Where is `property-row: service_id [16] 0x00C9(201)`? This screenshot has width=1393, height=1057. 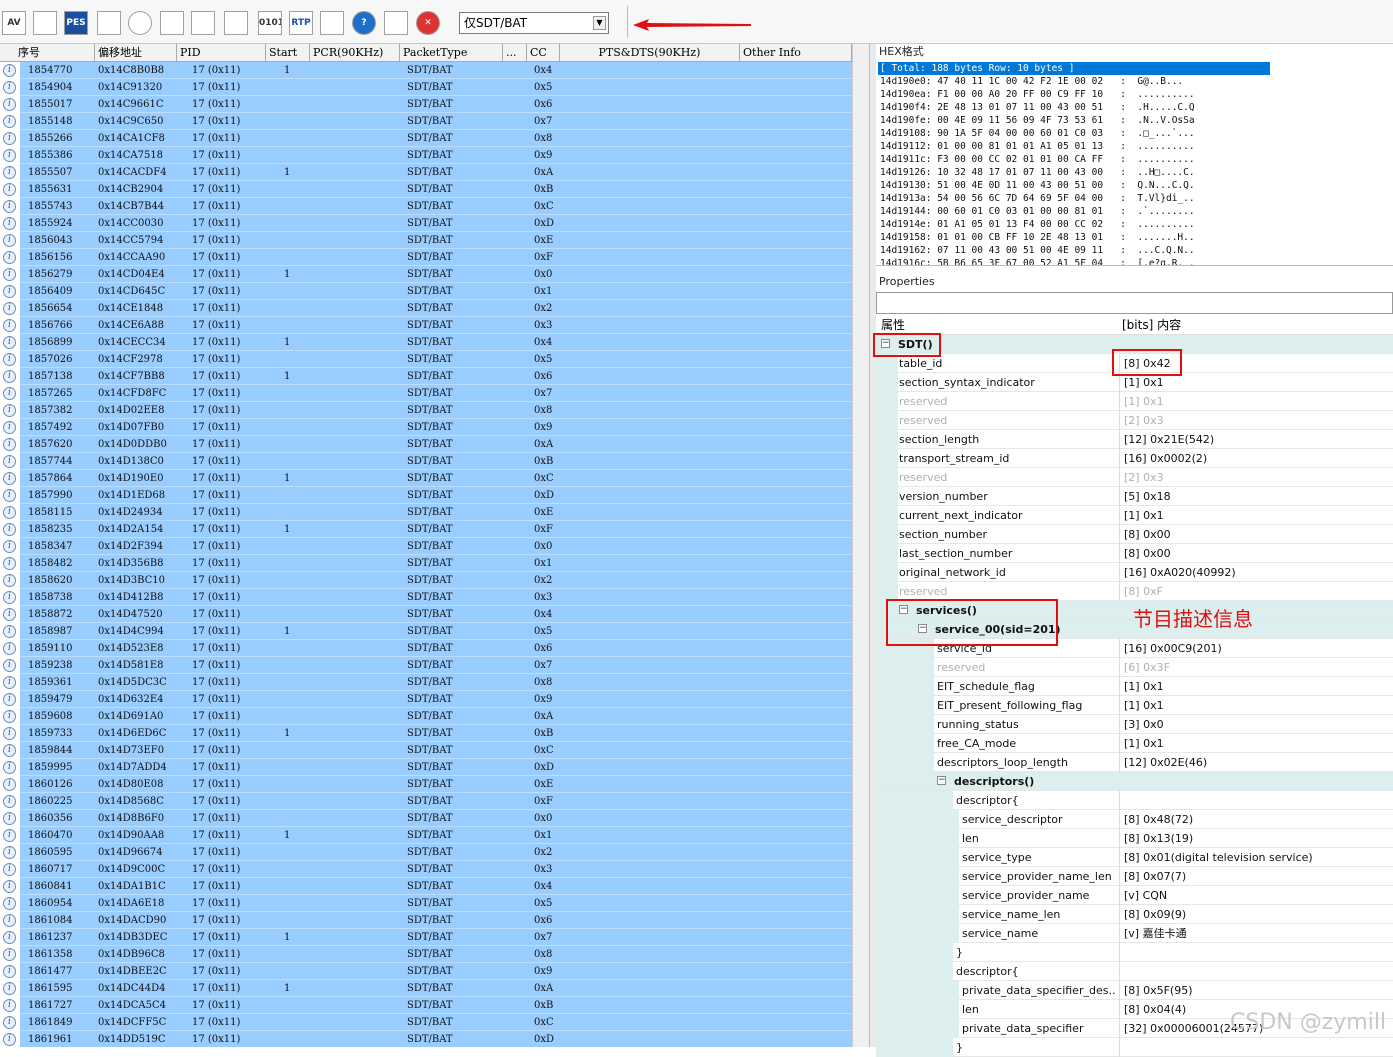
property-row: service_id [16] 0x00C9(201) is located at coordinates (1134, 648).